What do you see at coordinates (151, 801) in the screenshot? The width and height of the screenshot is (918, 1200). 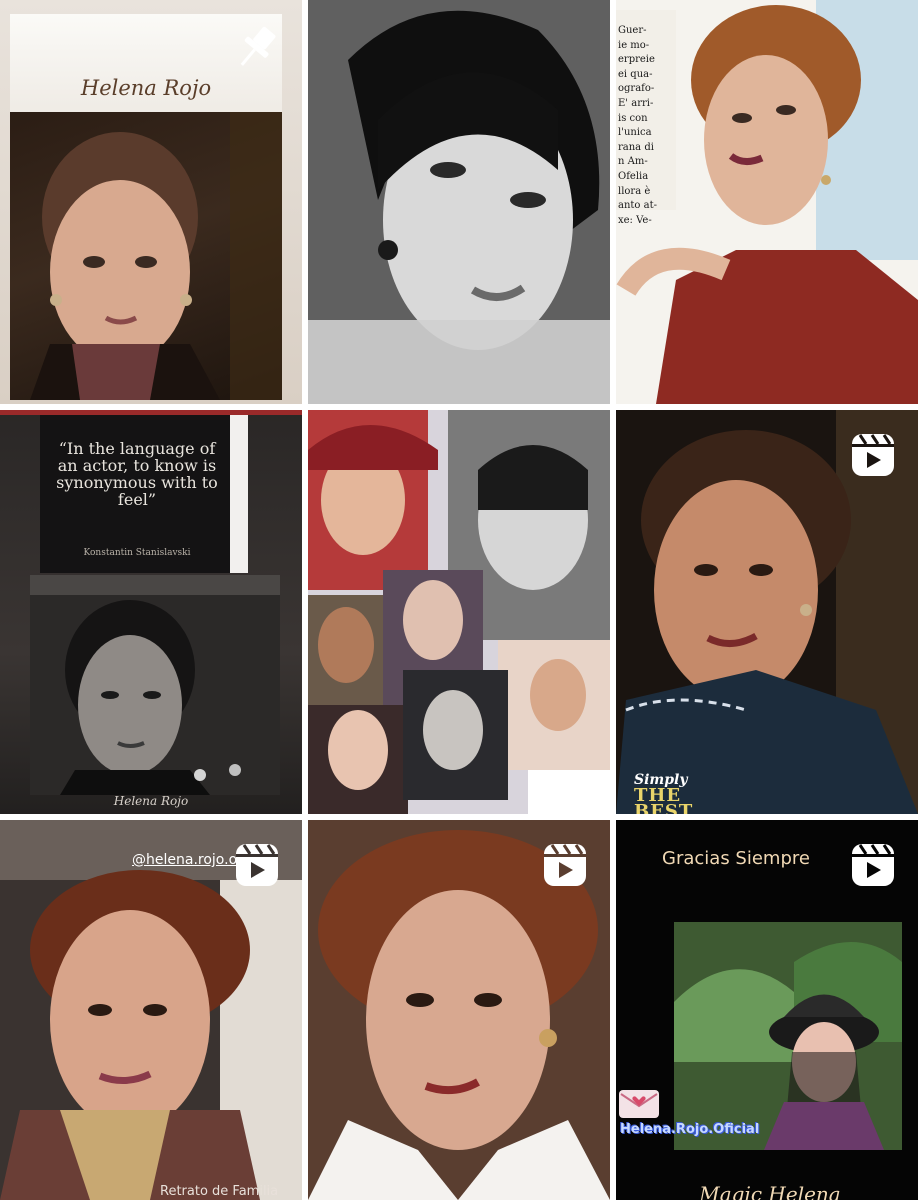 I see `signature-text: Helena Rojo` at bounding box center [151, 801].